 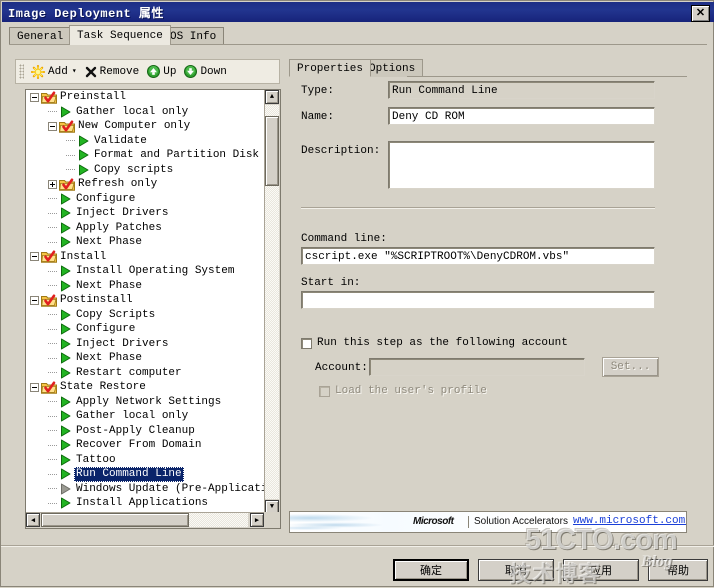 What do you see at coordinates (21, 71) in the screenshot?
I see `toolbar-grip` at bounding box center [21, 71].